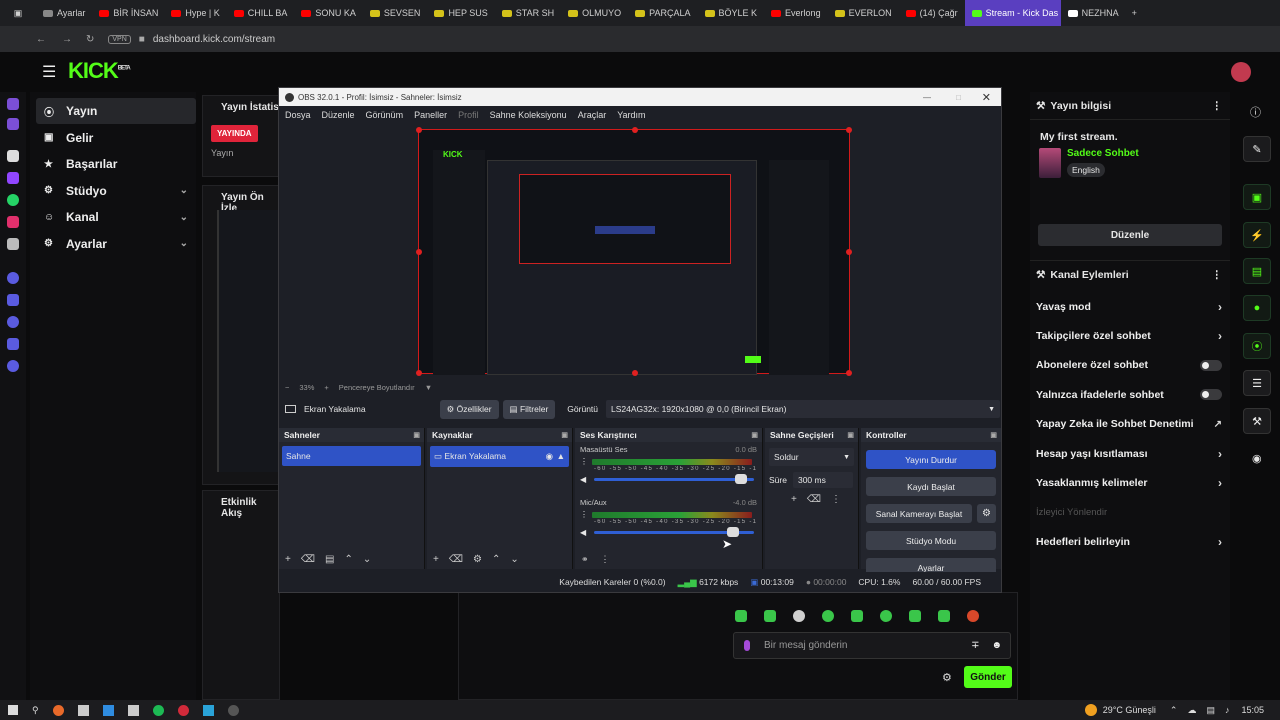  Describe the element at coordinates (931, 486) in the screenshot. I see `control-button: Kaydı Başlat` at that location.